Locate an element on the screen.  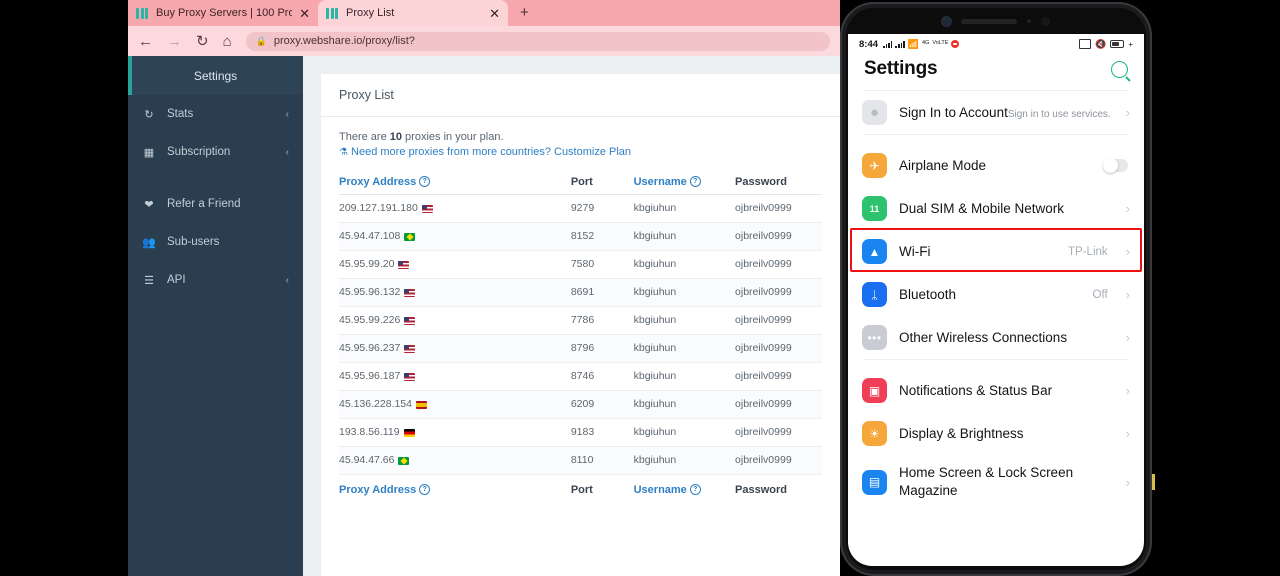
settings-row-wifi: ▲ Wi-Fi TP-Link › is located at coordinates (996, 251).